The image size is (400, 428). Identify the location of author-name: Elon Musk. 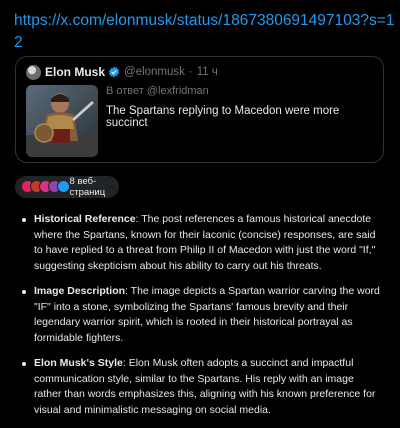
(75, 72).